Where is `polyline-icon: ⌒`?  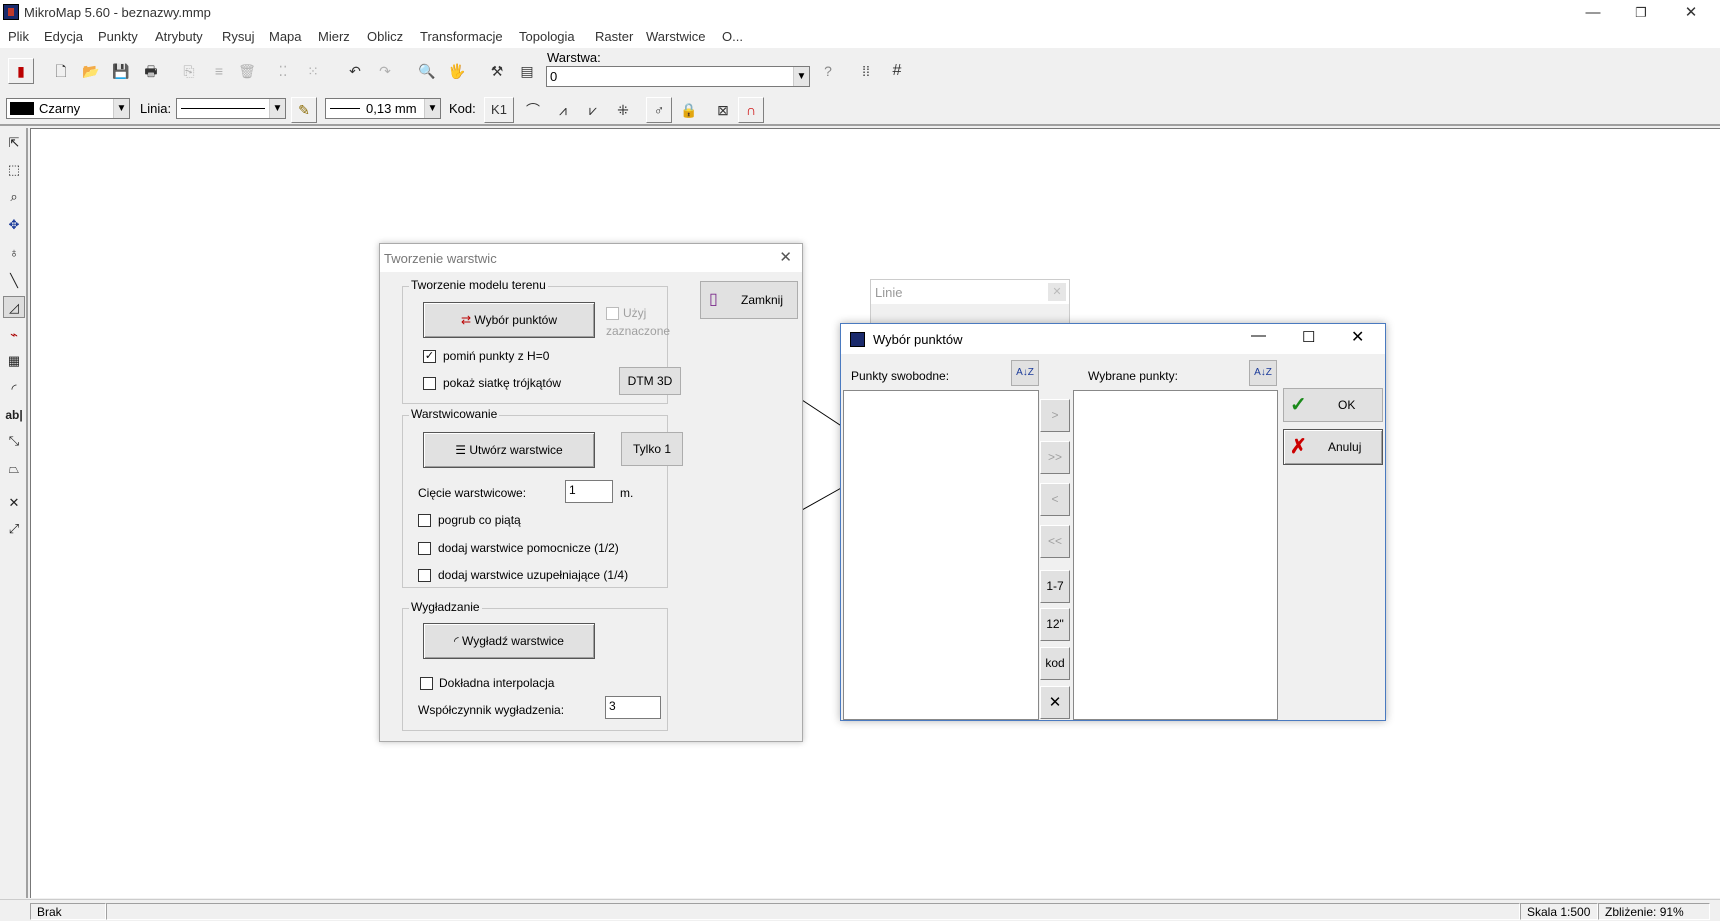
polyline-icon: ⌒ is located at coordinates (533, 110).